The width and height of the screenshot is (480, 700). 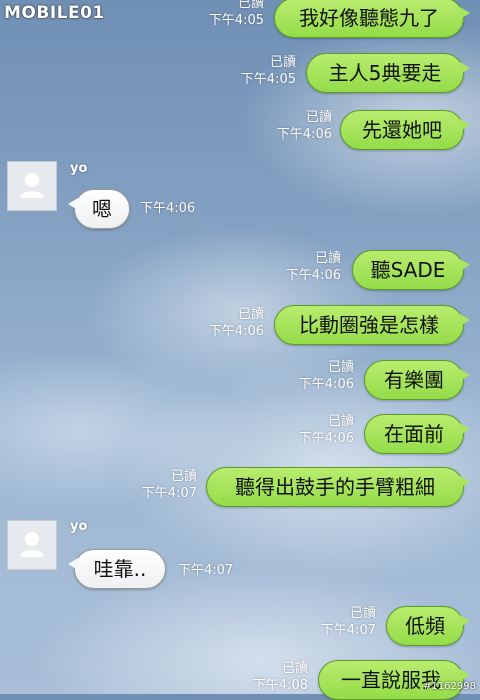 What do you see at coordinates (405, 130) in the screenshot?
I see `outgoing-message-bubble: 先還她吧` at bounding box center [405, 130].